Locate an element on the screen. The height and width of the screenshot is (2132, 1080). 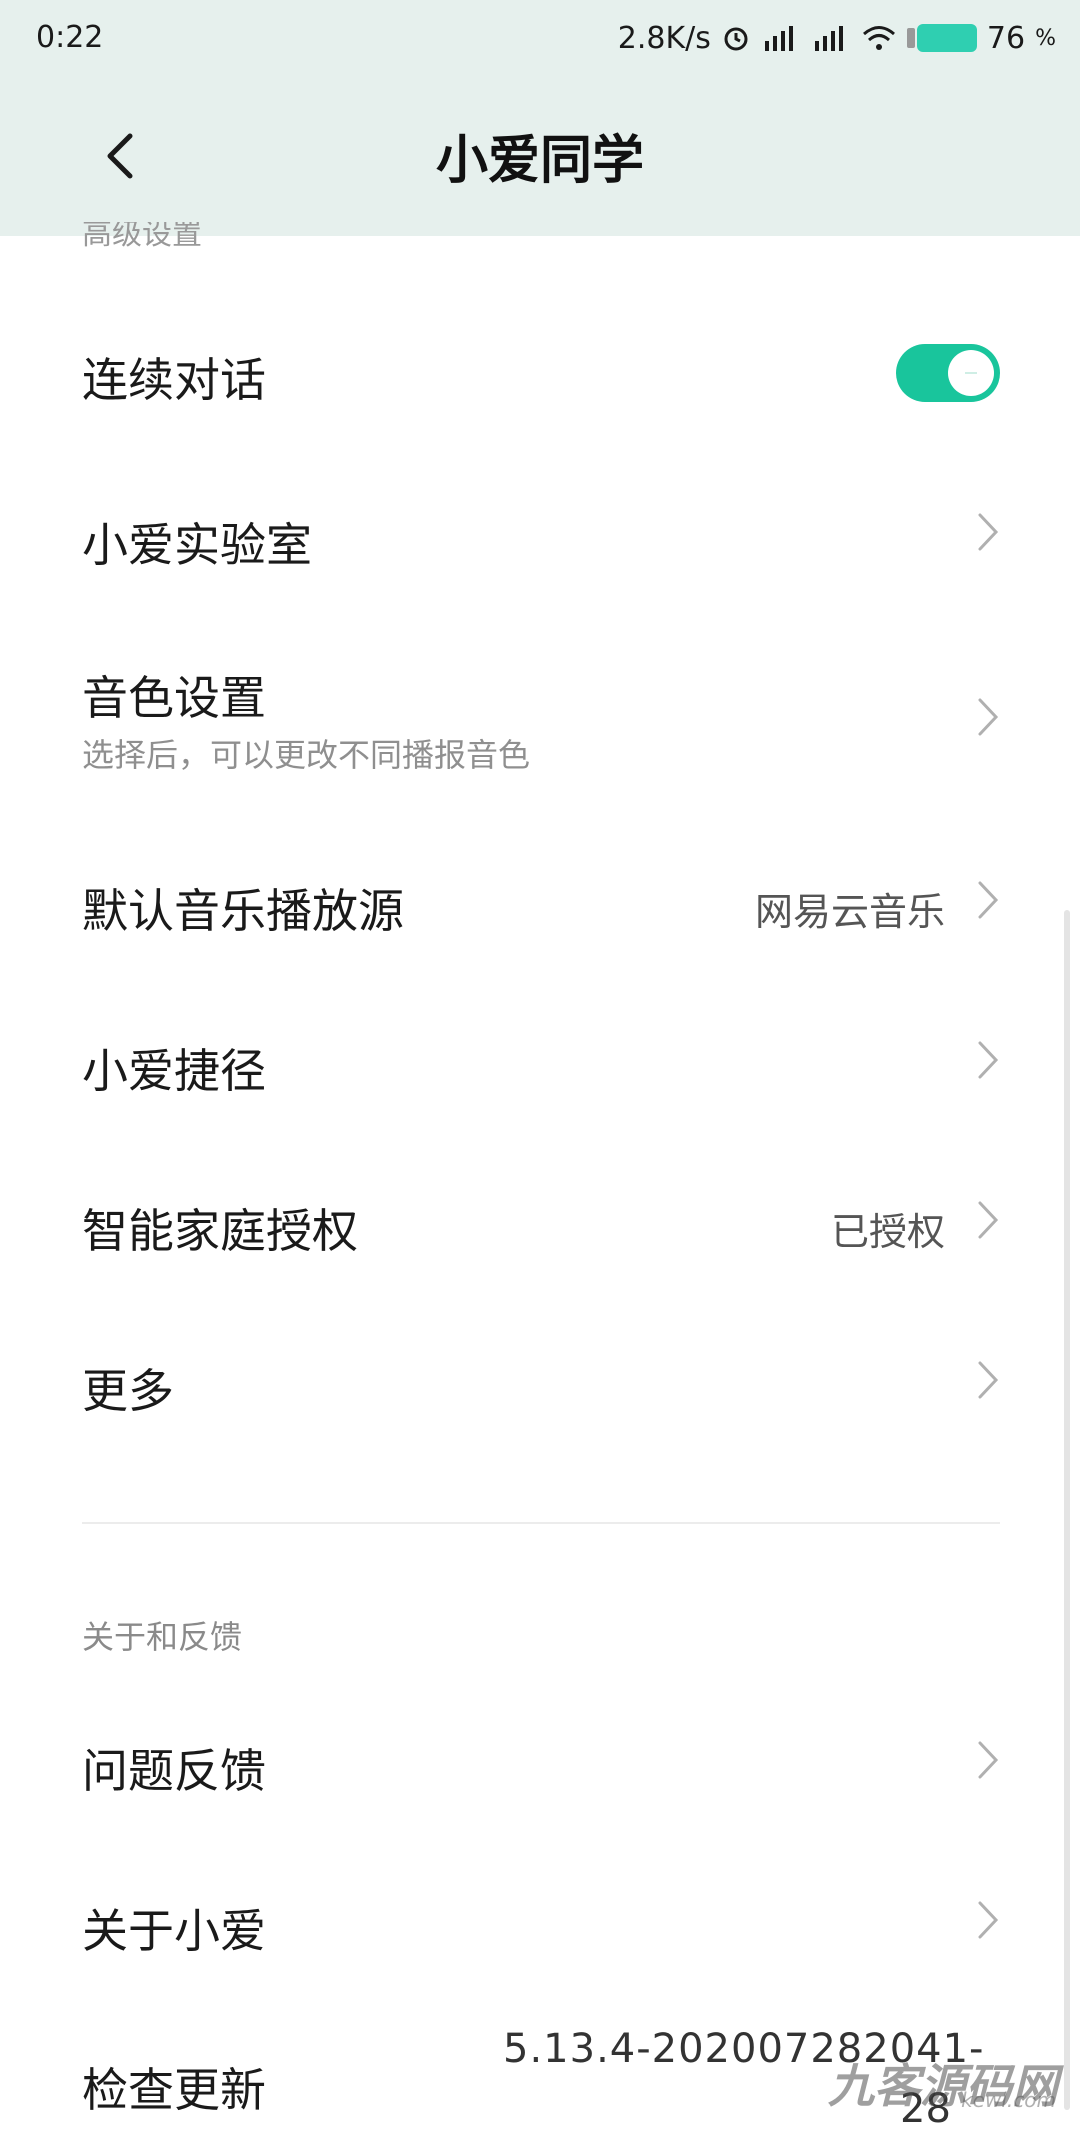
net-speed: 2.8K/s is located at coordinates (664, 38).